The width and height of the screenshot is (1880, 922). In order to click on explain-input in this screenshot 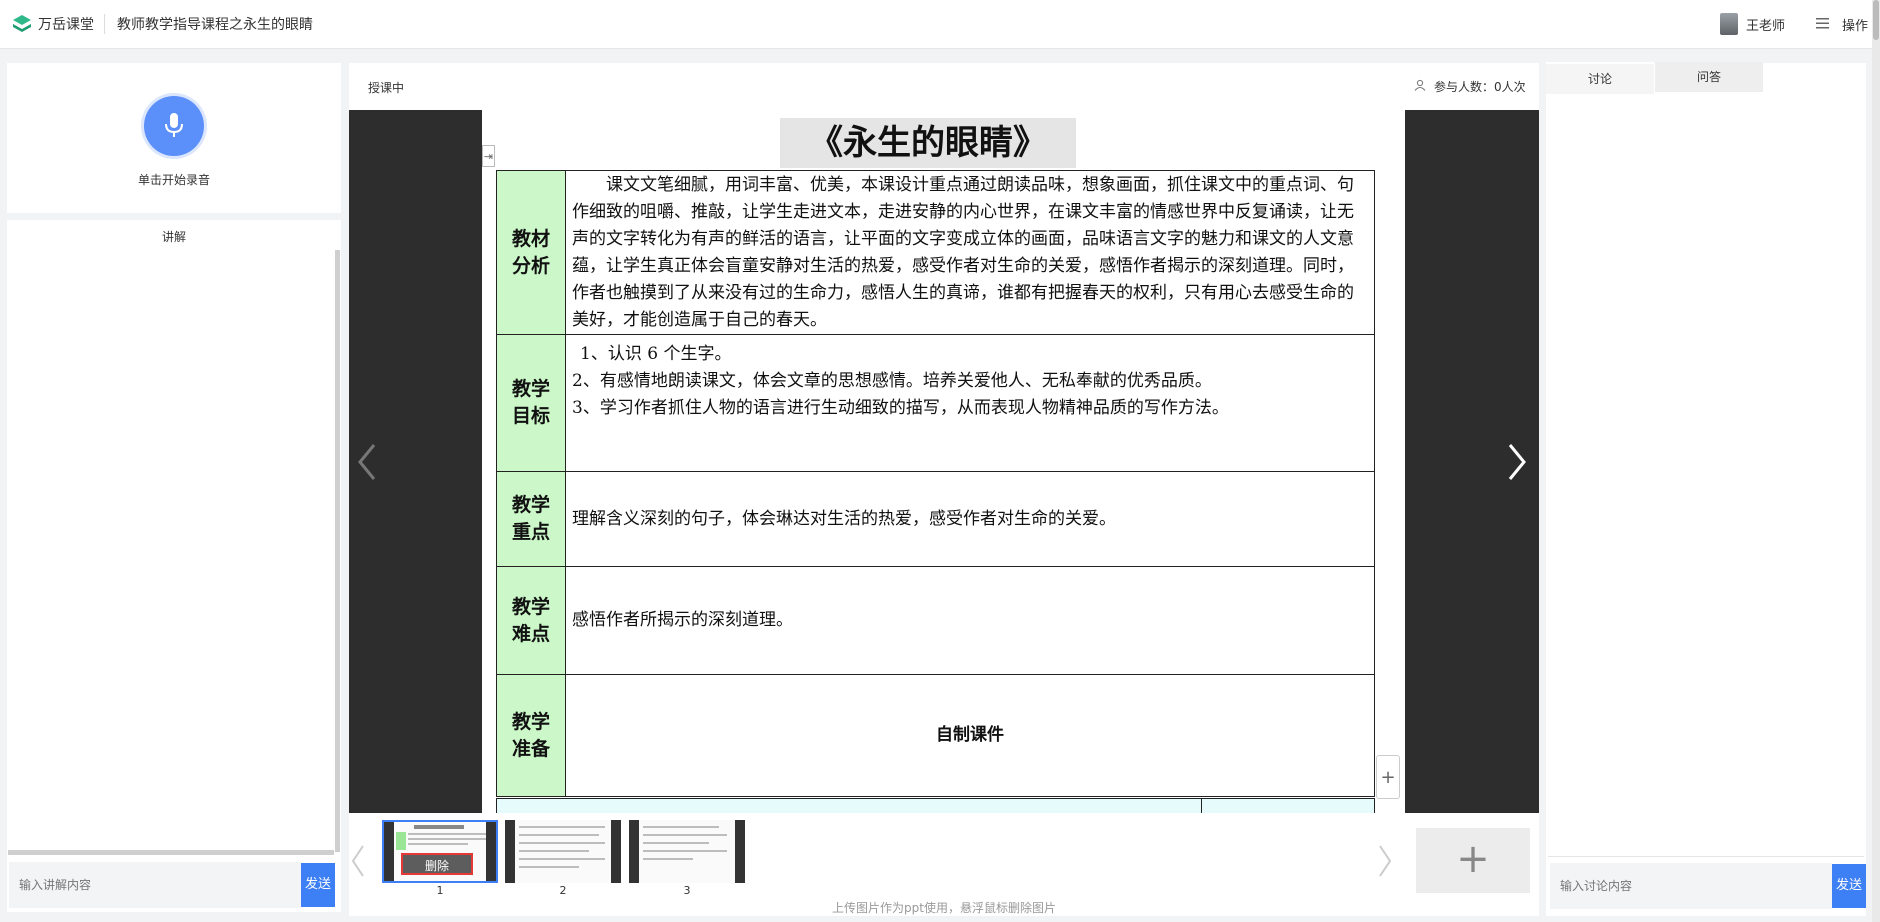, I will do `click(155, 885)`.